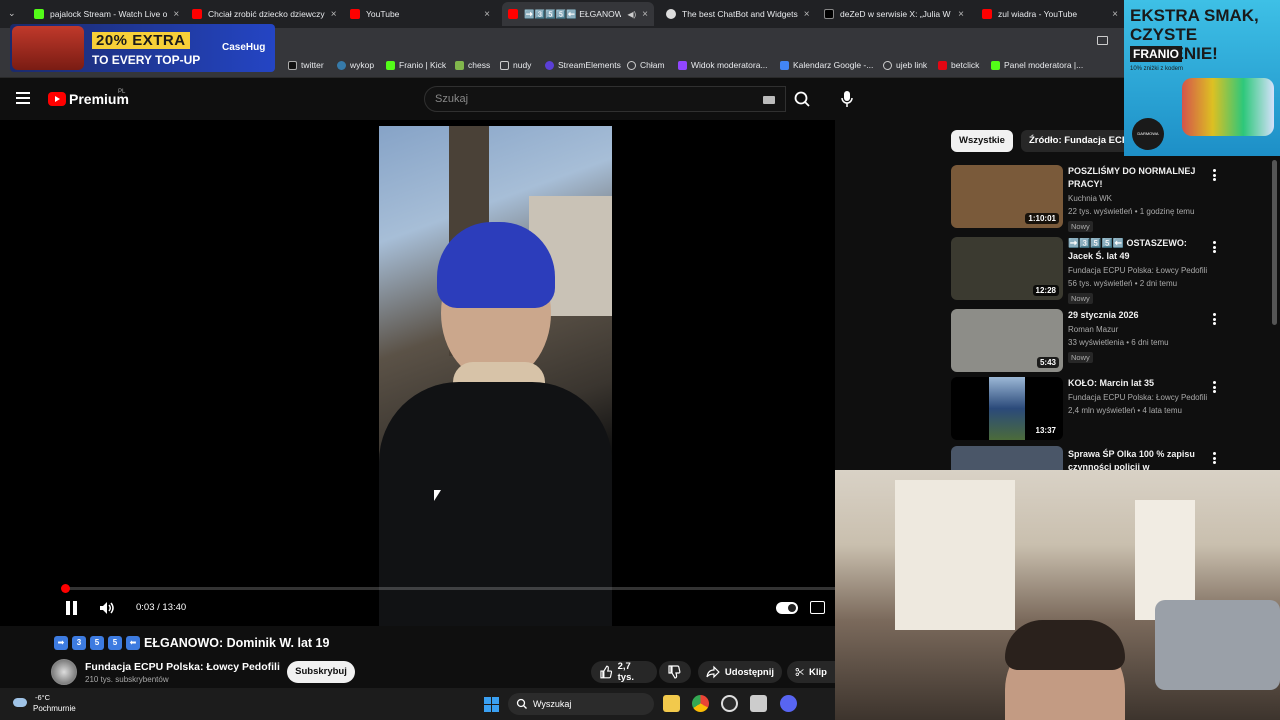 The height and width of the screenshot is (720, 1280). Describe the element at coordinates (491, 704) in the screenshot. I see `windows-start-icon` at that location.